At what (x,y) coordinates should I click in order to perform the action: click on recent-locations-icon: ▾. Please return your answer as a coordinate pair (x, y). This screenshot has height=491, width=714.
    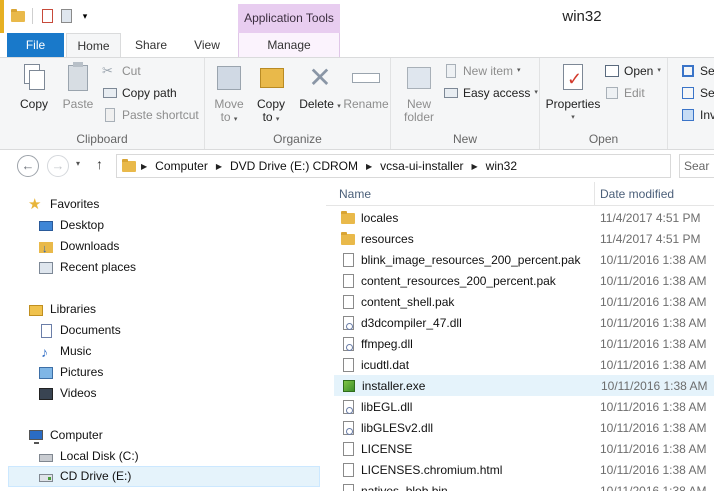
    Looking at the image, I should click on (78, 163).